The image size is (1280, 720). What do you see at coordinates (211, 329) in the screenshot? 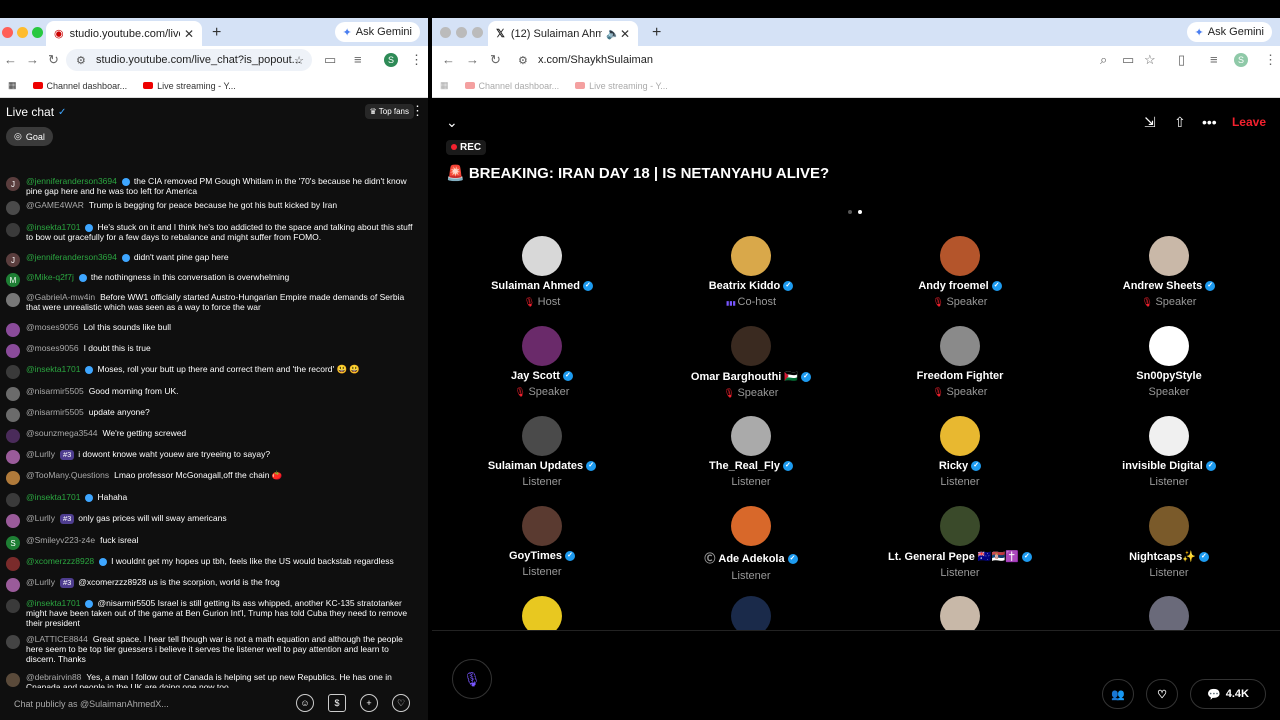
I see `chat-message: @moses9056 Lol this sounds like bull` at bounding box center [211, 329].